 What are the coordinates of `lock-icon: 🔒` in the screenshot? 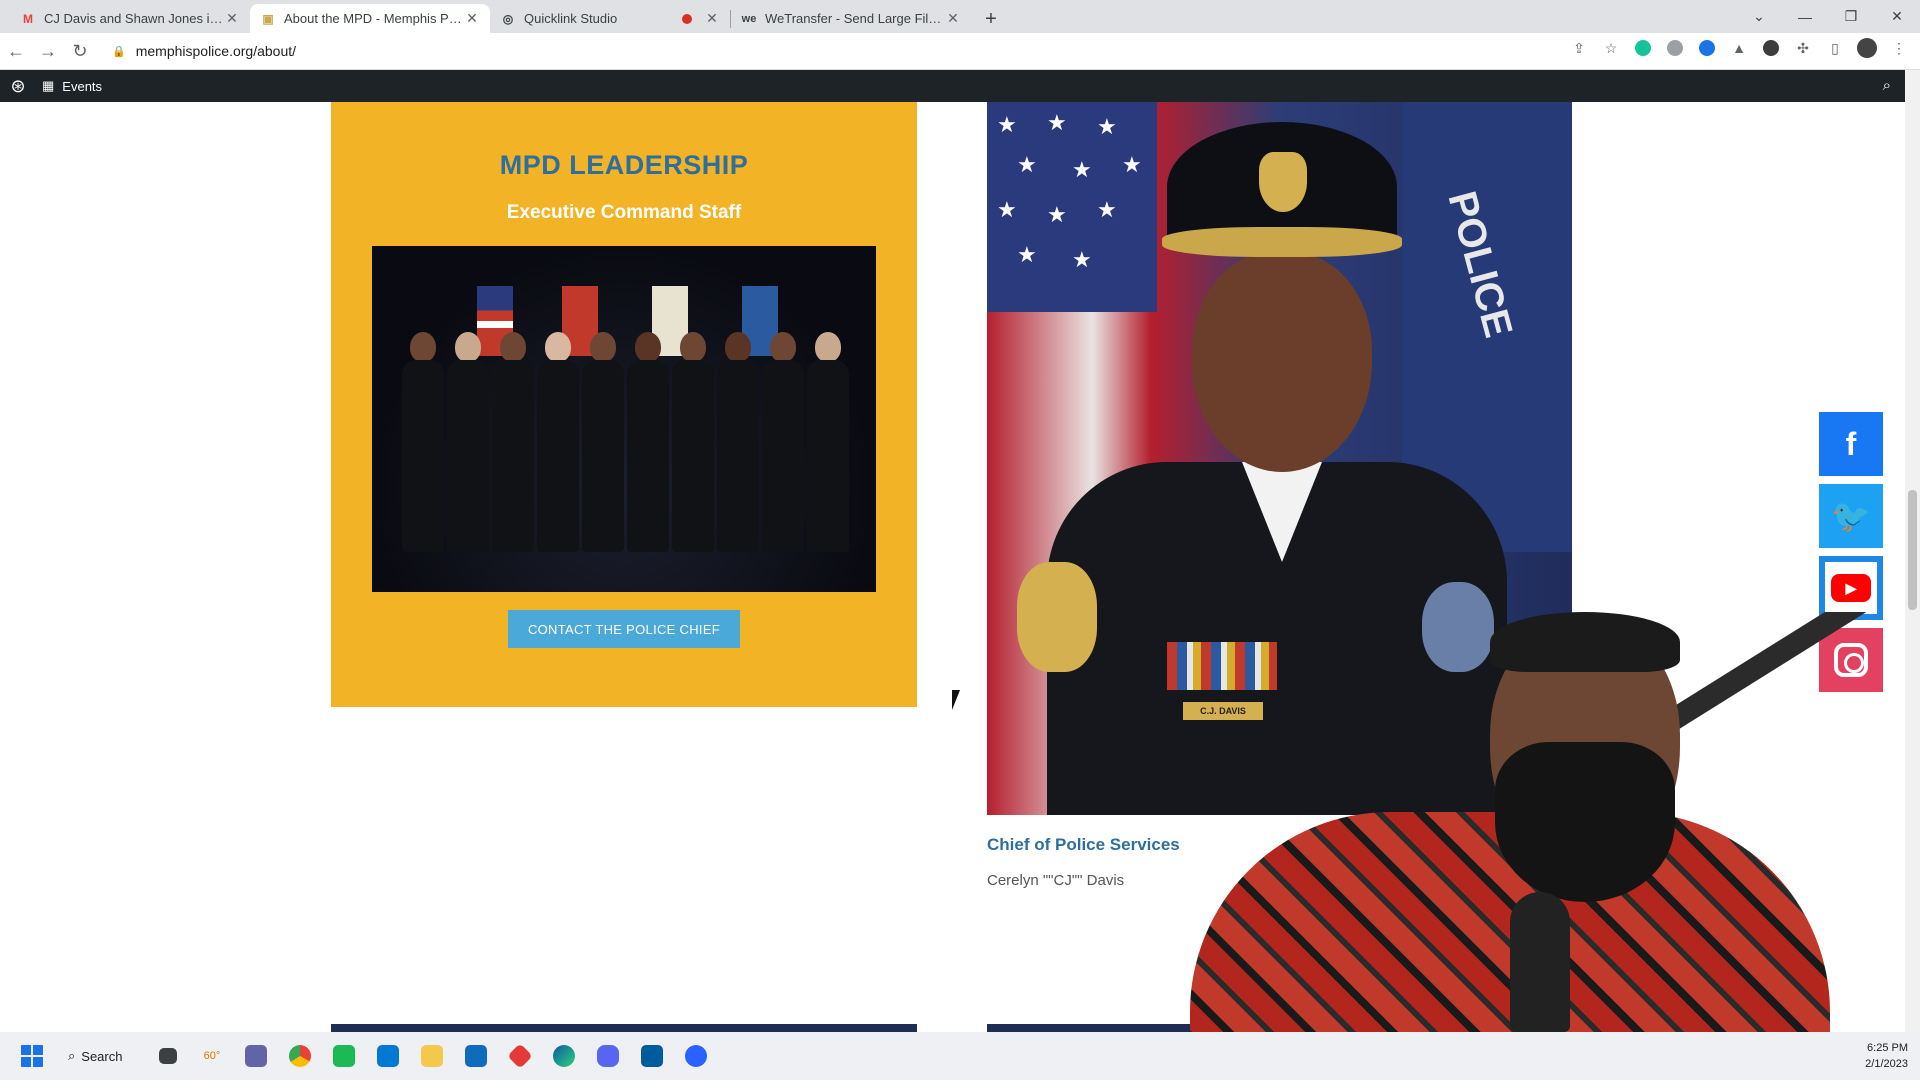 It's located at (119, 51).